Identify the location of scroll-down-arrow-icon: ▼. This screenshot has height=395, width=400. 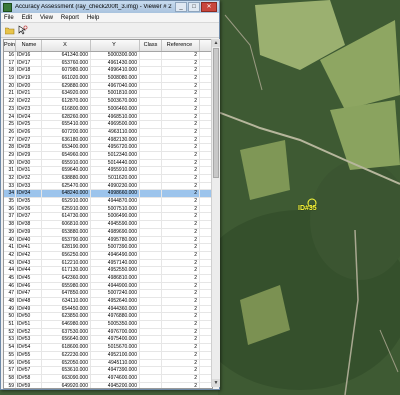
(216, 383).